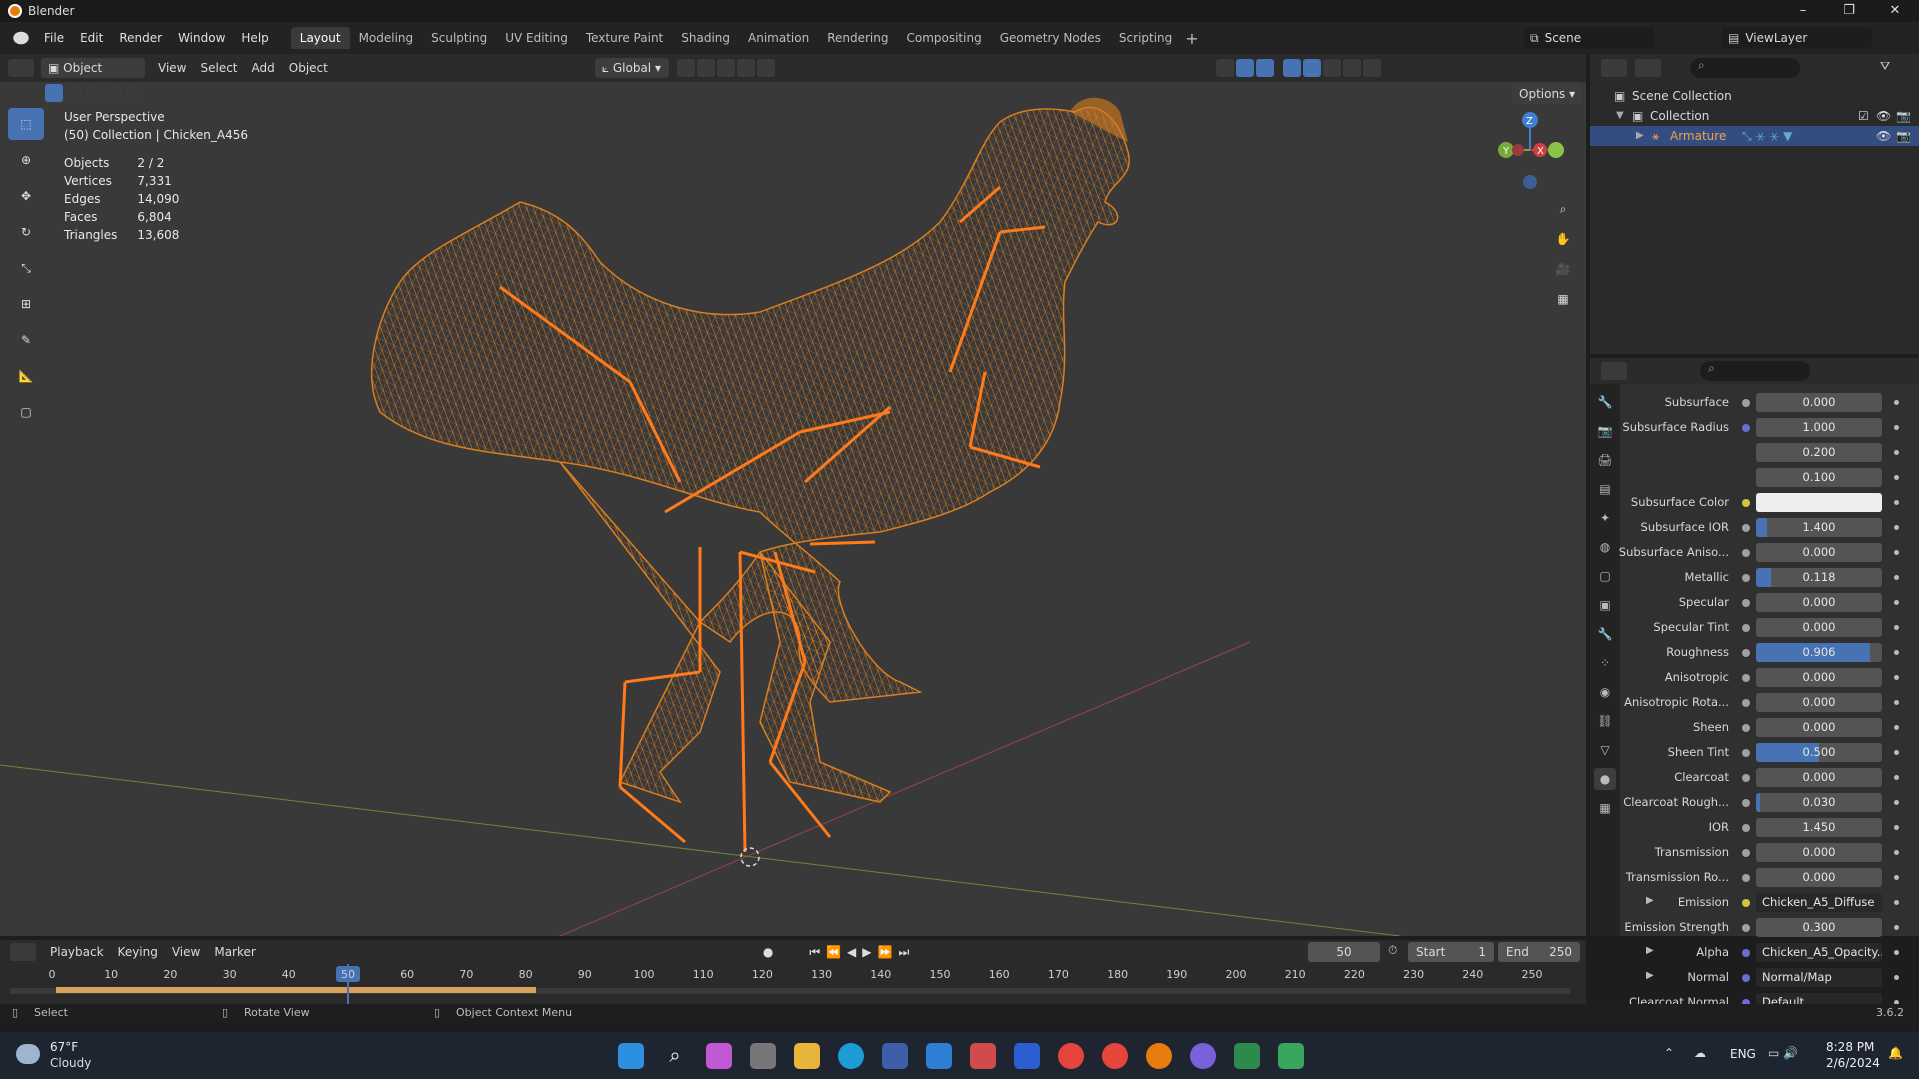 This screenshot has width=1919, height=1079. Describe the element at coordinates (1159, 1056) in the screenshot. I see `blender-taskbar-icon` at that location.